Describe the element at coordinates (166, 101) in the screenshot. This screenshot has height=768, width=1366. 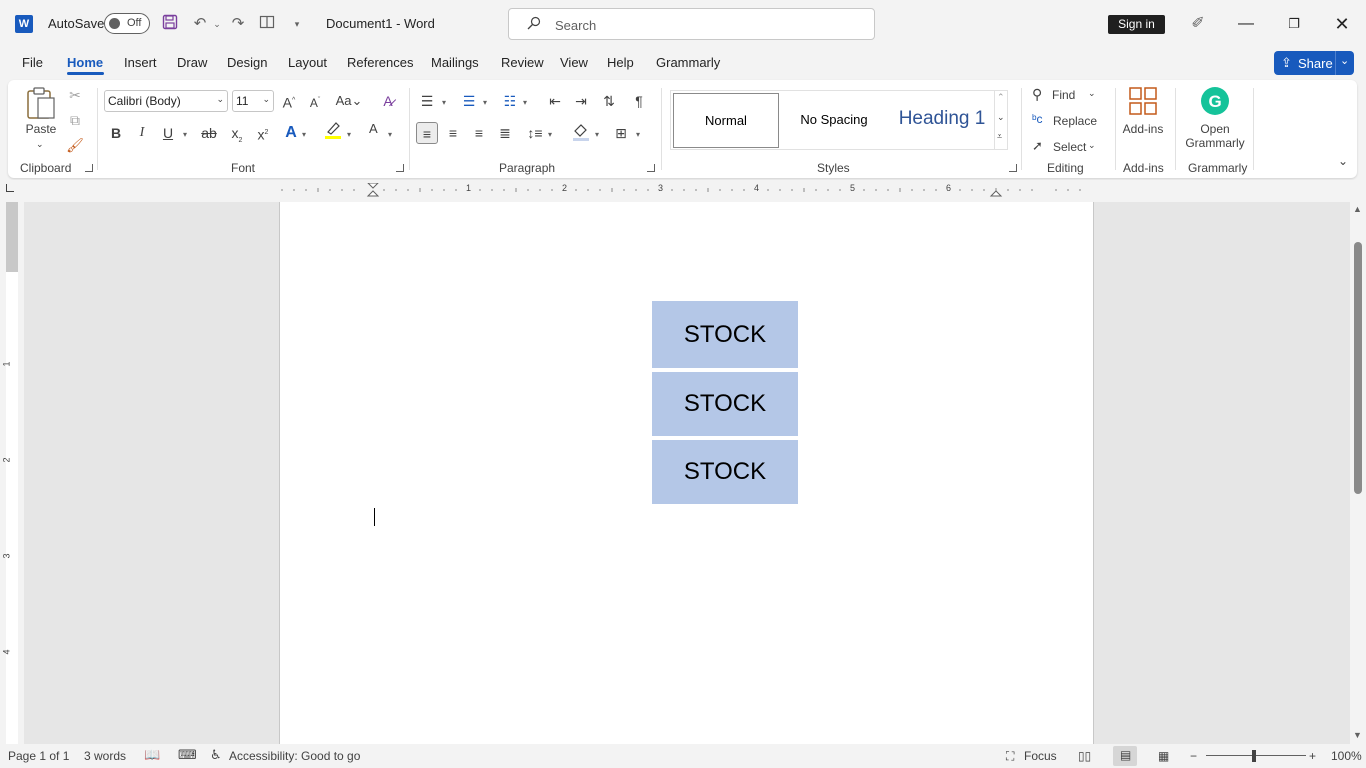
I see `font-name-dropdown: Calibri (Body) ⌄` at that location.